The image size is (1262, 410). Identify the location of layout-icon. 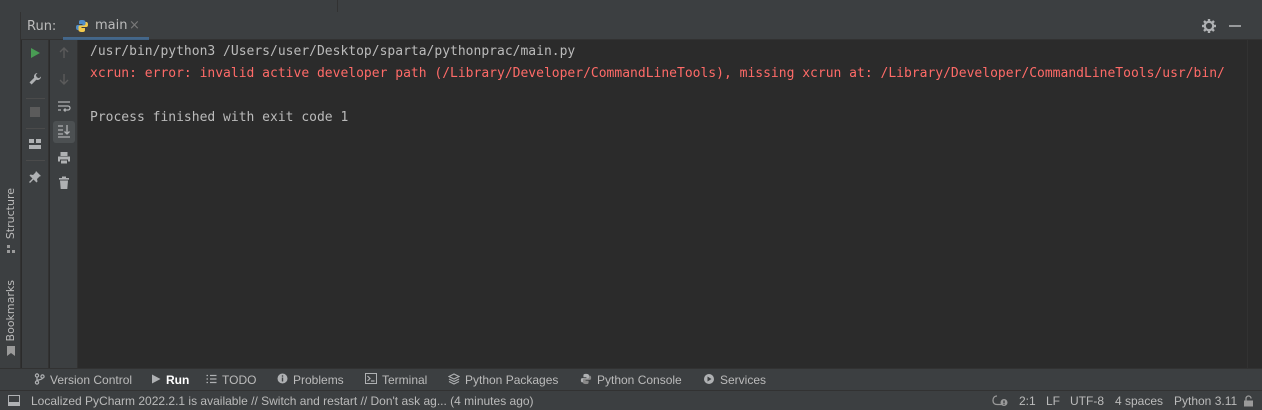
(35, 145).